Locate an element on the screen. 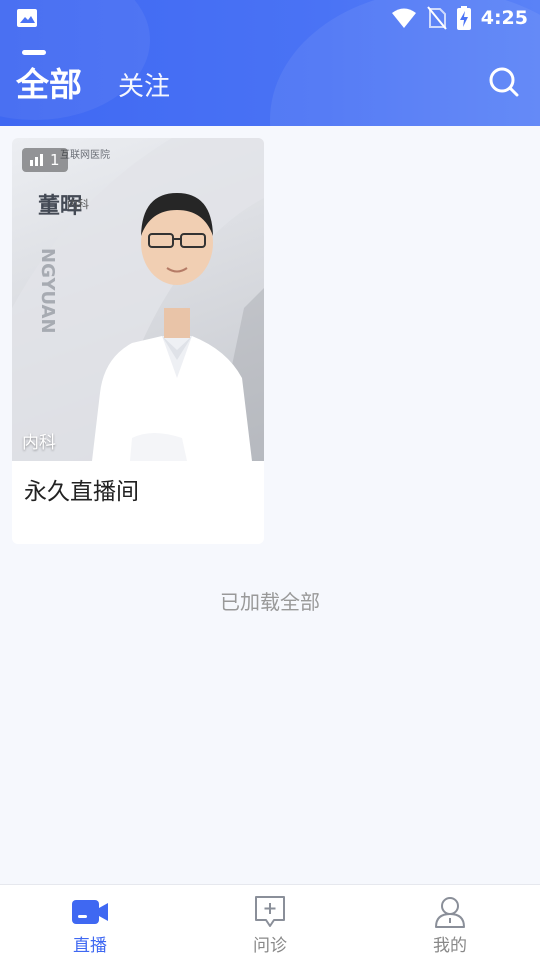 The height and width of the screenshot is (960, 540). status-time: 4:25 is located at coordinates (504, 18).